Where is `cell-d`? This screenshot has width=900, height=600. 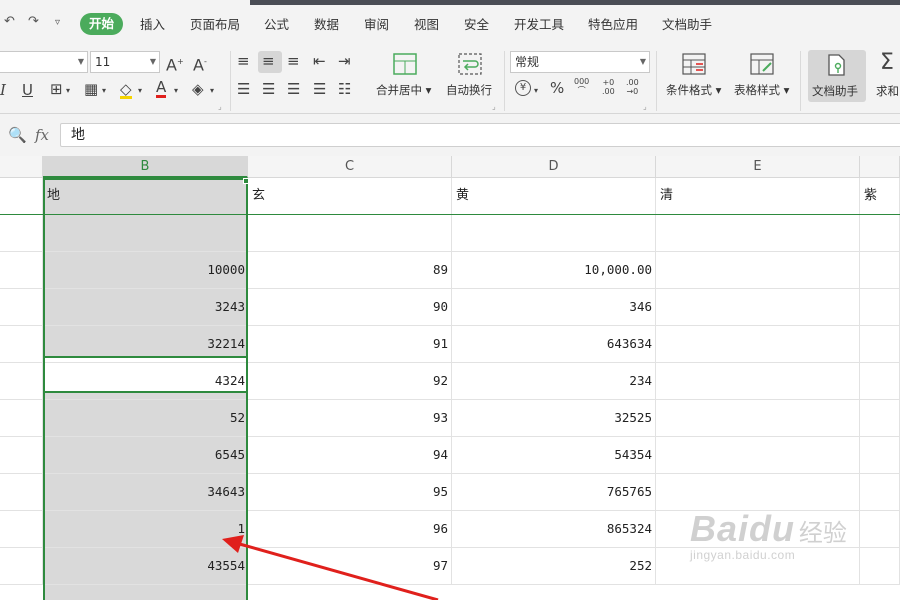 cell-d is located at coordinates (554, 233).